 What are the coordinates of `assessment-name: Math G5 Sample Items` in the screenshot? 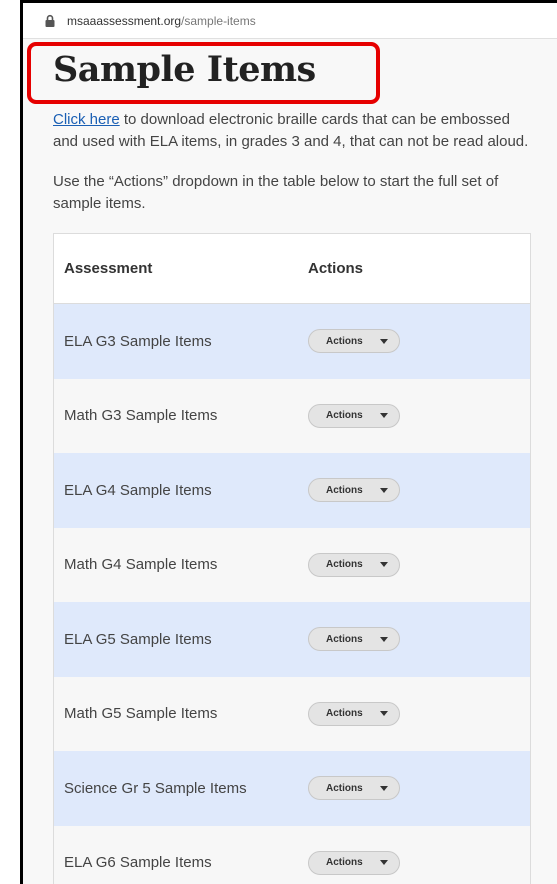 It's located at (141, 714).